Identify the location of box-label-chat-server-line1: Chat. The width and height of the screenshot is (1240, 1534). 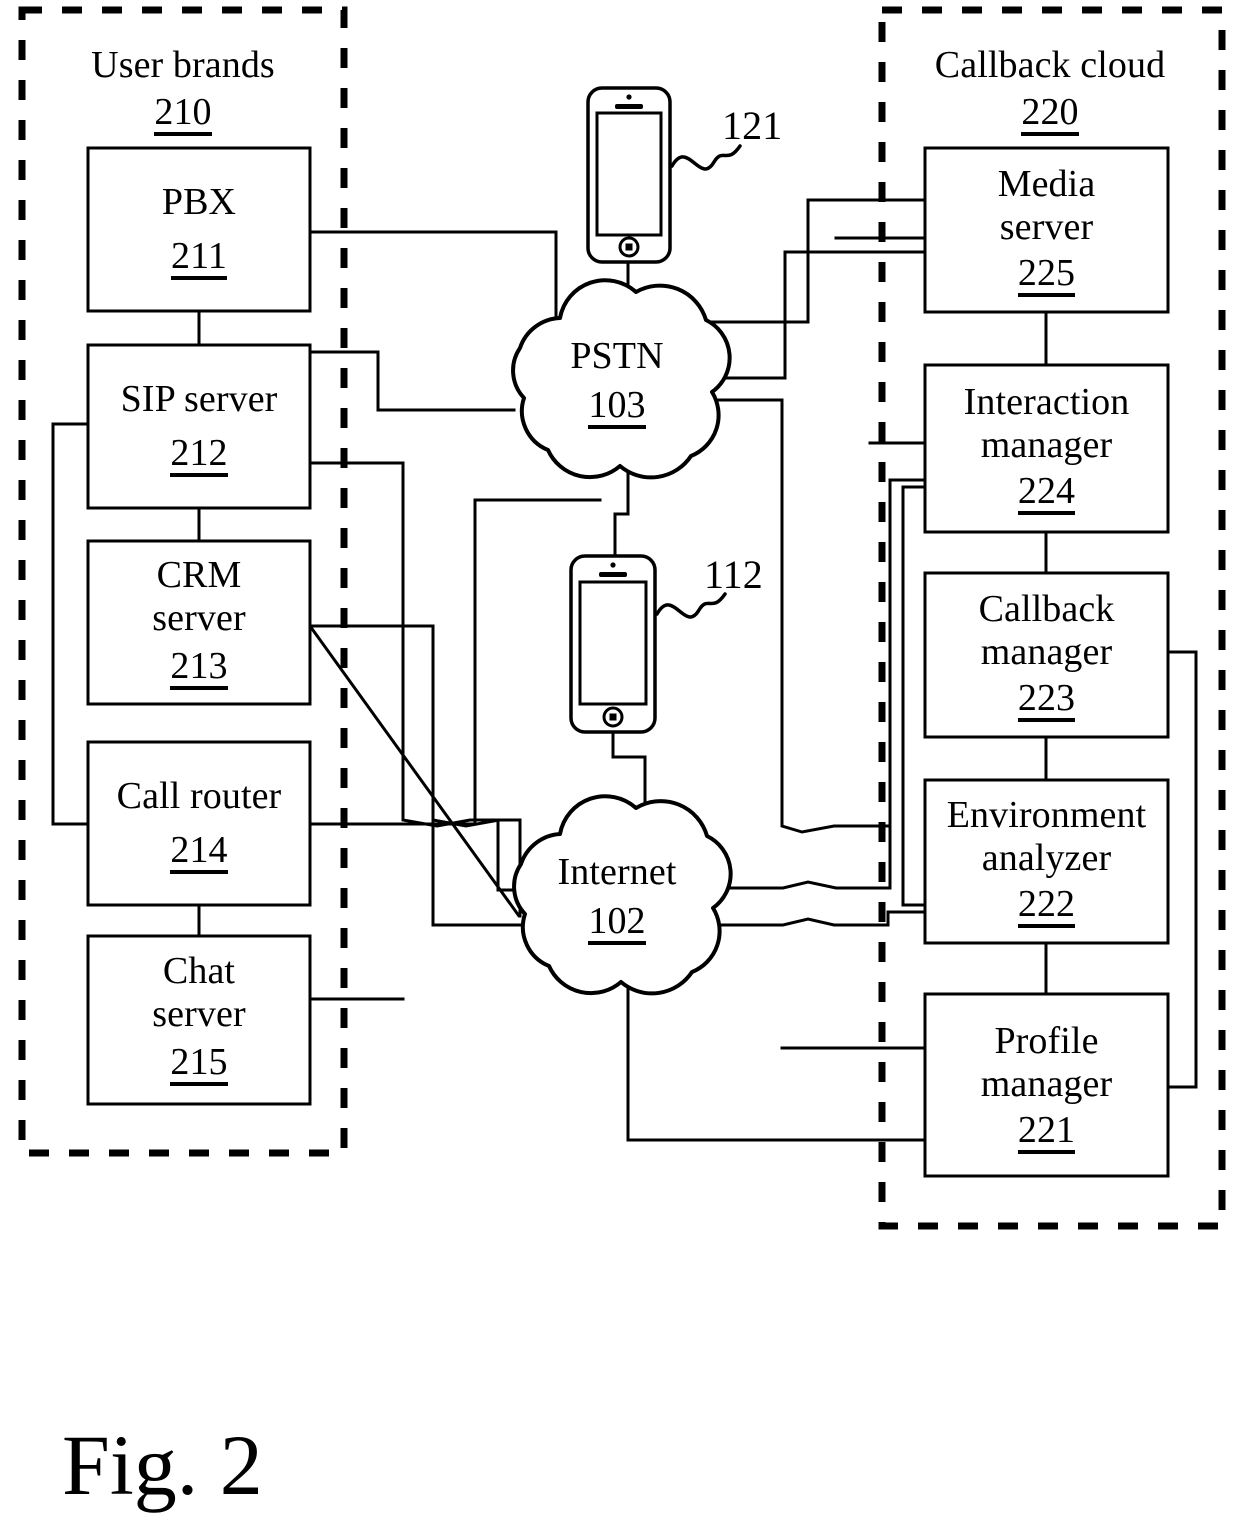
(199, 970).